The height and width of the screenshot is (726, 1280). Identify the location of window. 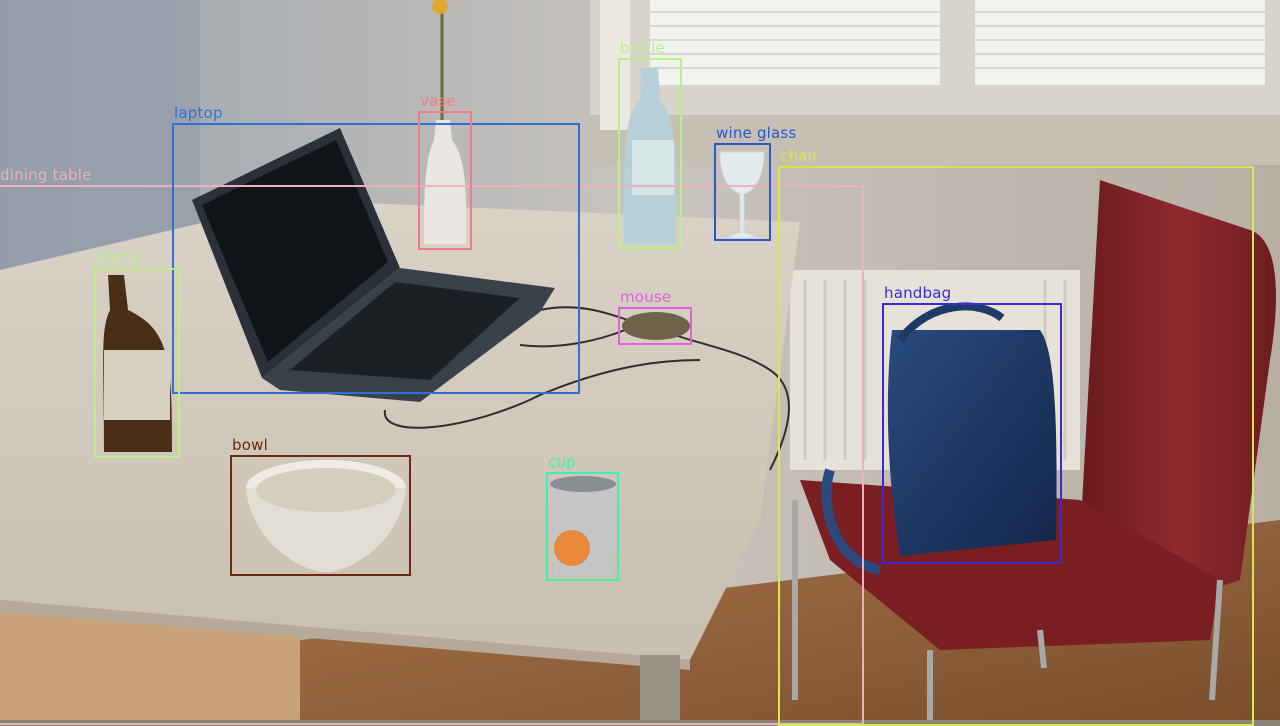
(935, 82).